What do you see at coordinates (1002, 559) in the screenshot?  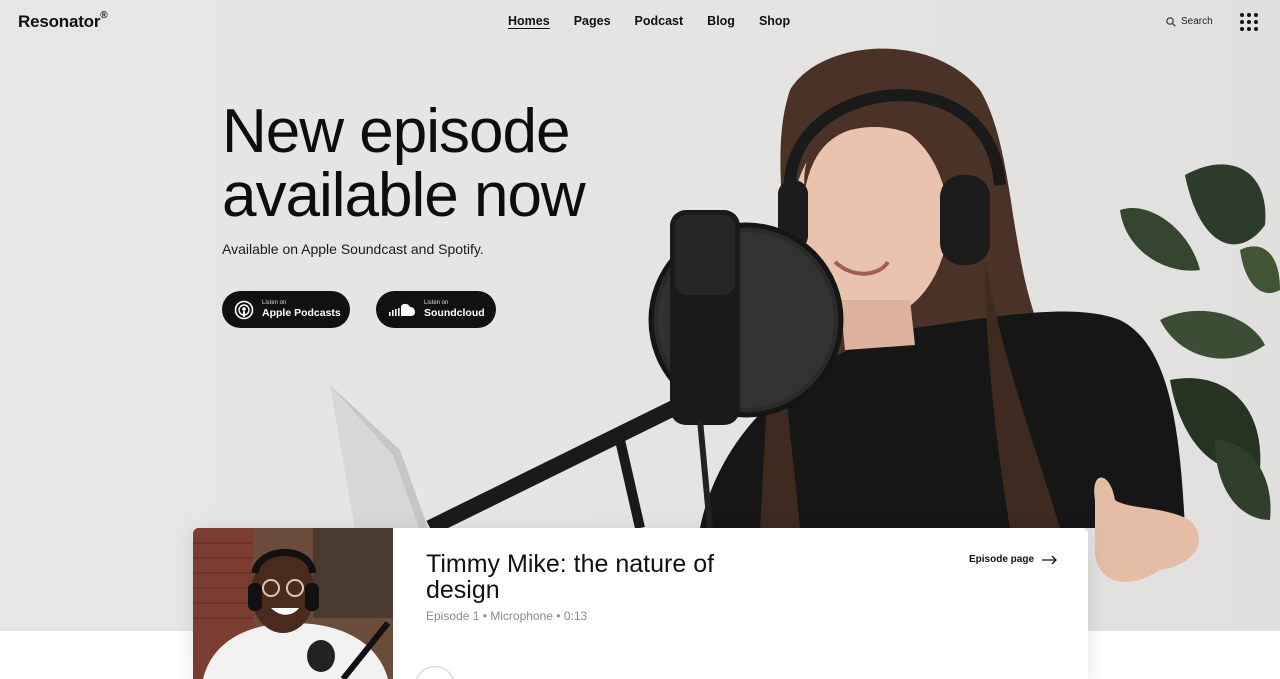 I see `episode-page-label: Episode page` at bounding box center [1002, 559].